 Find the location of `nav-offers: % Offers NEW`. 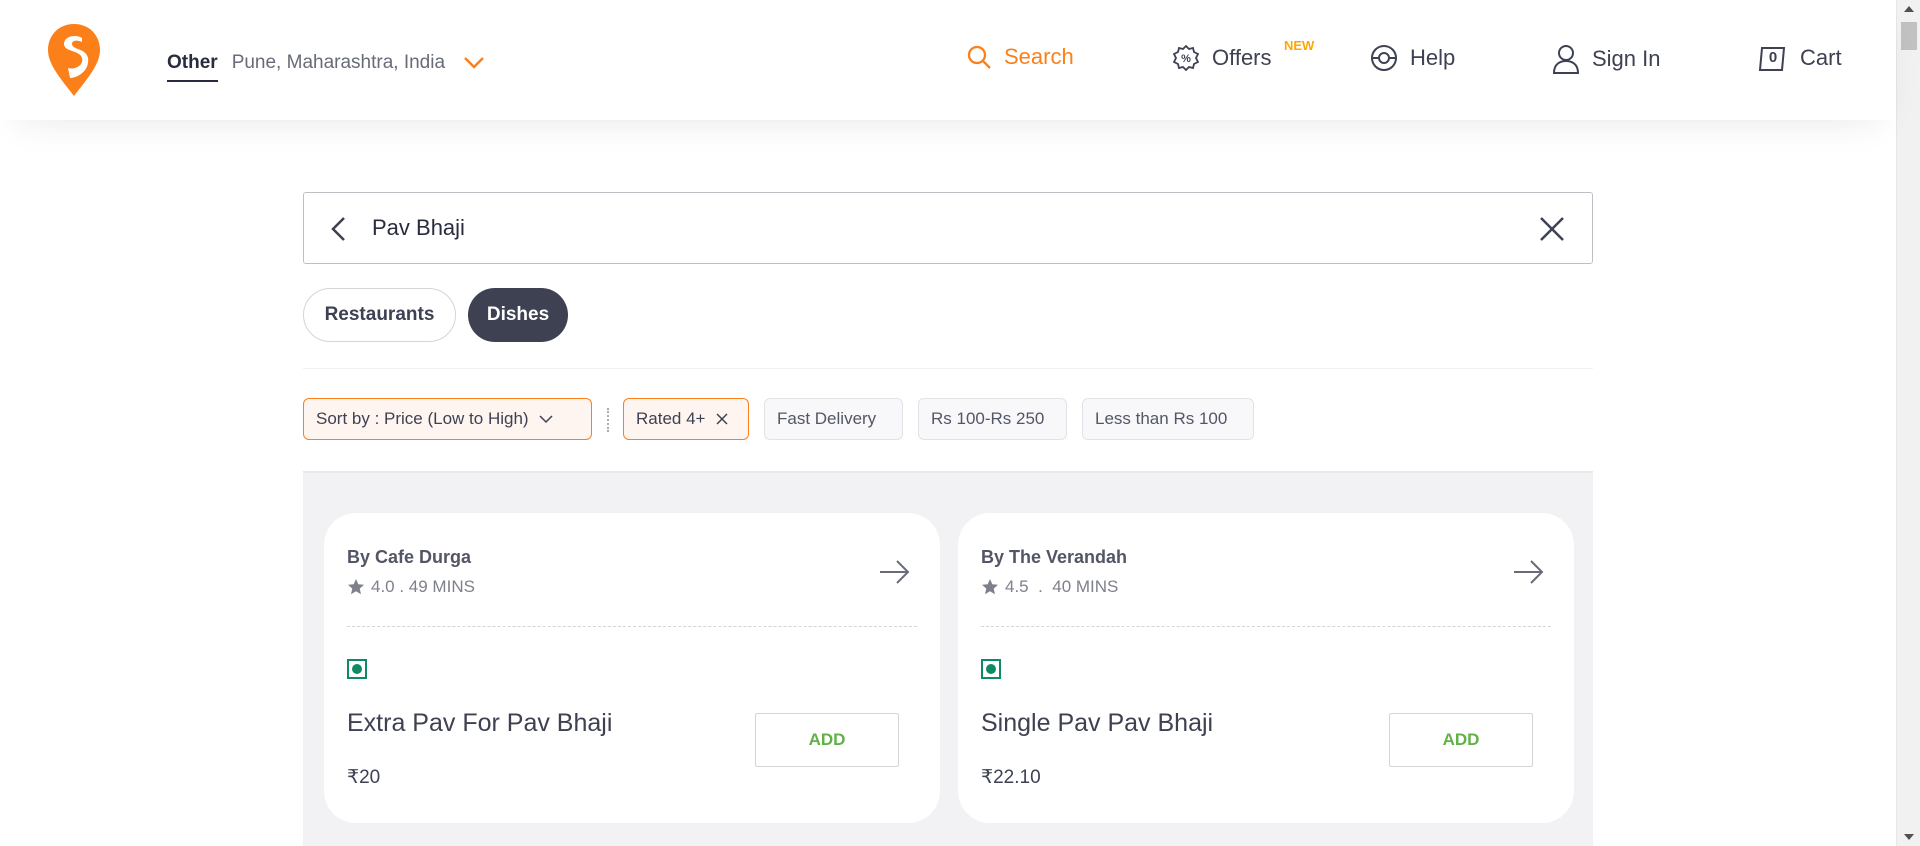

nav-offers: % Offers NEW is located at coordinates (1243, 55).